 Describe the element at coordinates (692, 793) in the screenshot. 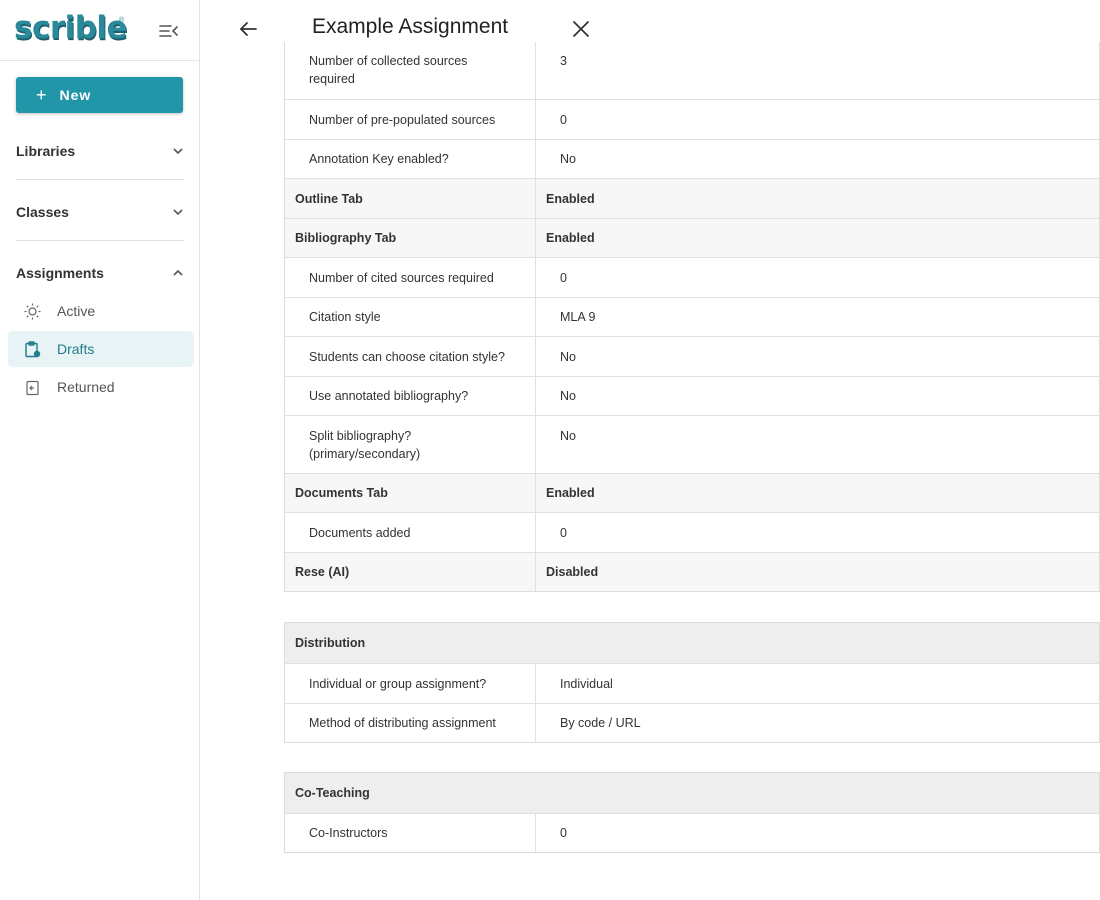

I see `table-header-row: Co-Teaching` at that location.